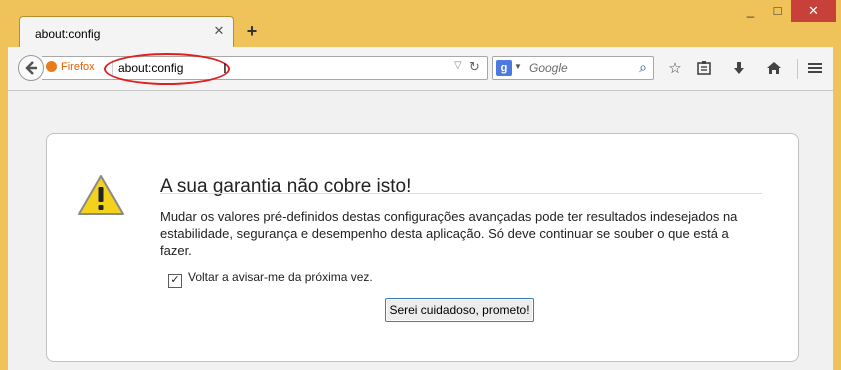 This screenshot has height=370, width=841. Describe the element at coordinates (548, 68) in the screenshot. I see `search-input: Google` at that location.